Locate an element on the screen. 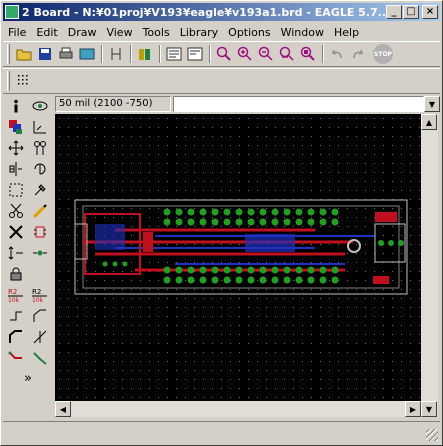 The image size is (443, 446). menu-draw: Draw is located at coordinates (82, 32).